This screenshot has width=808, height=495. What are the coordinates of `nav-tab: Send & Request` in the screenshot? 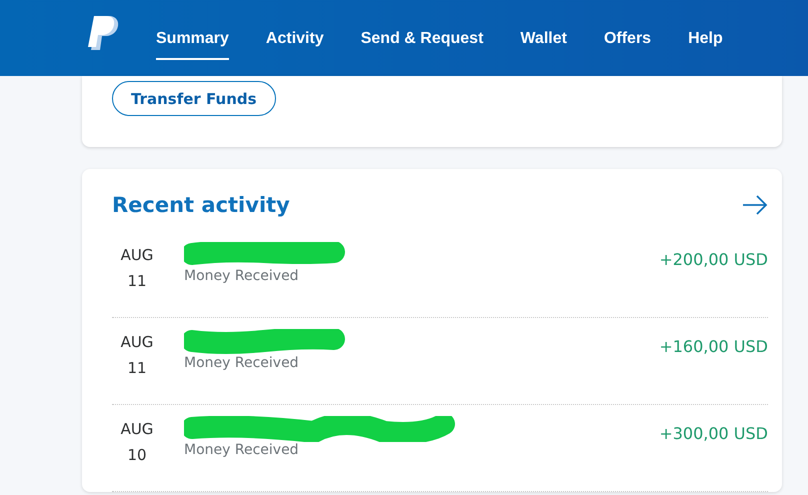 It's located at (422, 40).